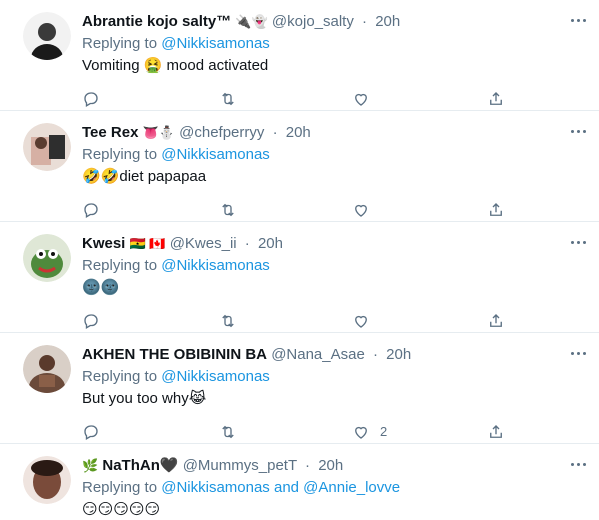 The image size is (599, 520). What do you see at coordinates (240, 465) in the screenshot?
I see `user-handle: @Mummys_petT` at bounding box center [240, 465].